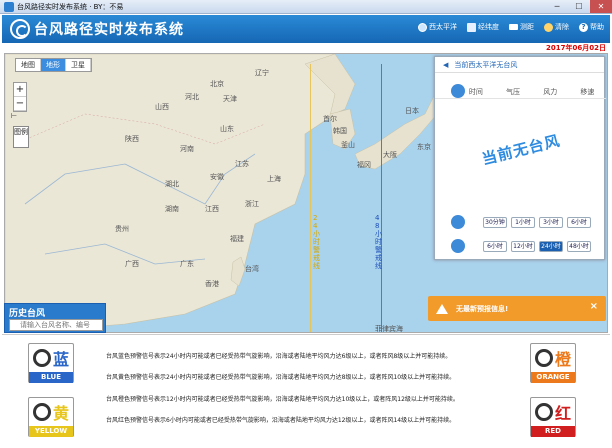  Describe the element at coordinates (495, 222) in the screenshot. I see `btn-30min: 30分钟` at that location.